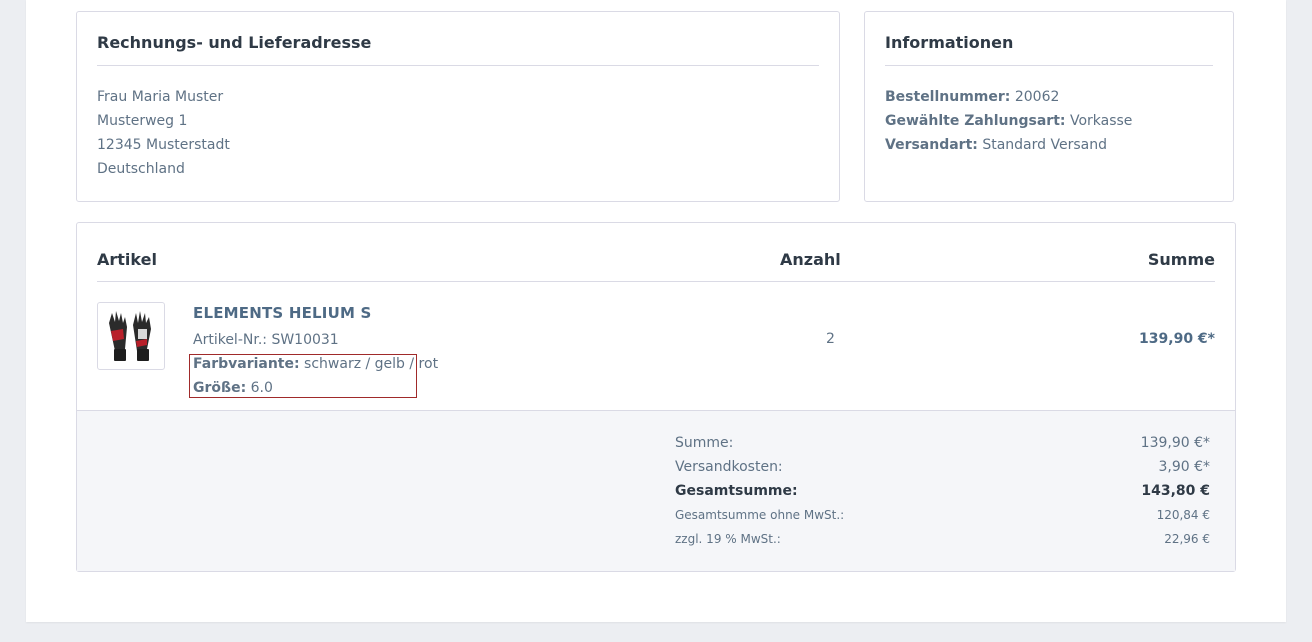 This screenshot has height=642, width=1312. Describe the element at coordinates (1175, 443) in the screenshot. I see `subtotal-value: 139,90 €*` at that location.